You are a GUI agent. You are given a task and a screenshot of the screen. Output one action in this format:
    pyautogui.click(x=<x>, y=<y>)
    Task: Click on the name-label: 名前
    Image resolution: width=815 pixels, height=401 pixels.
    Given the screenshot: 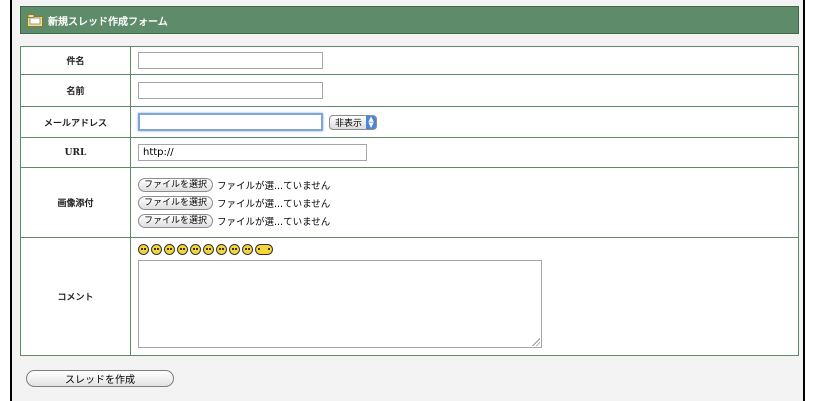 What is the action you would take?
    pyautogui.click(x=75, y=90)
    